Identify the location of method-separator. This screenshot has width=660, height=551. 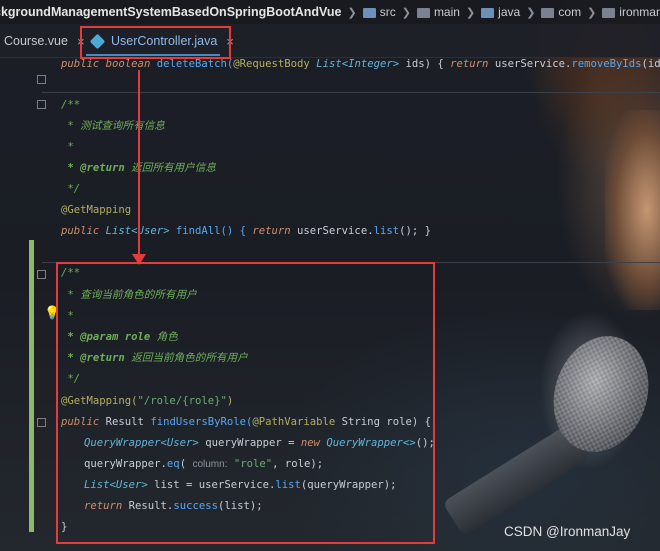
(351, 92).